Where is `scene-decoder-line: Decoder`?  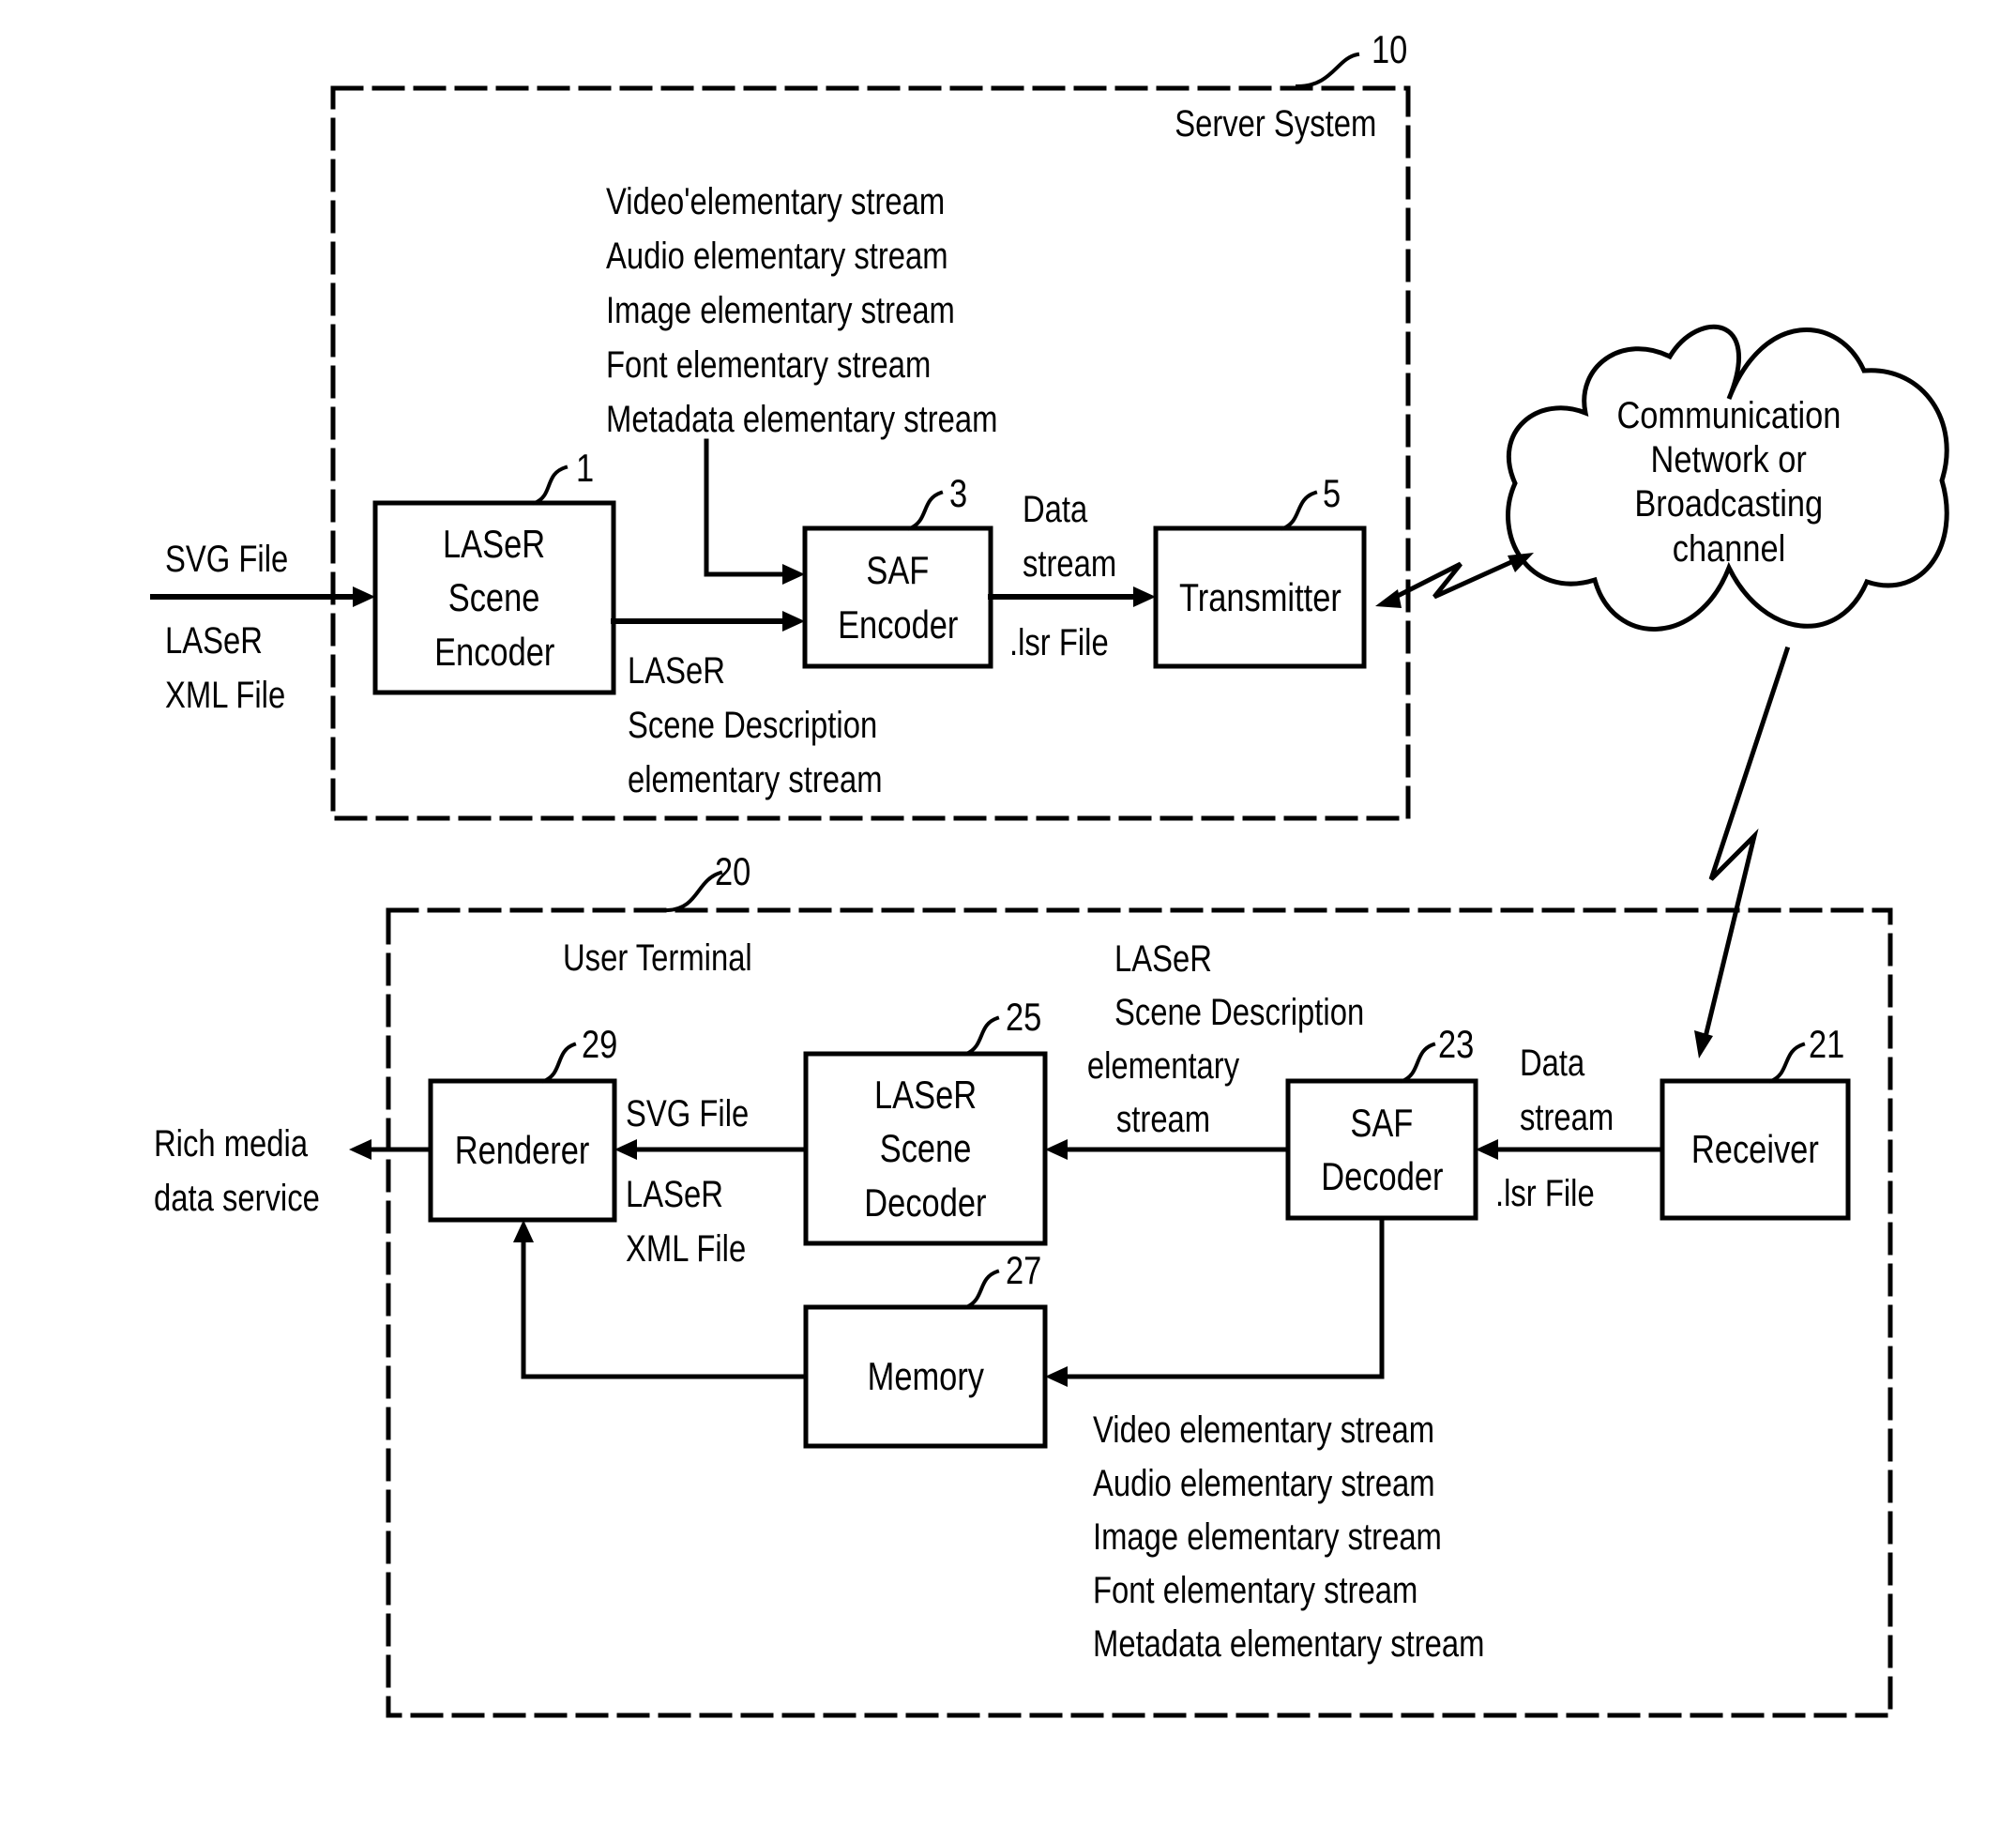 scene-decoder-line: Decoder is located at coordinates (925, 1202).